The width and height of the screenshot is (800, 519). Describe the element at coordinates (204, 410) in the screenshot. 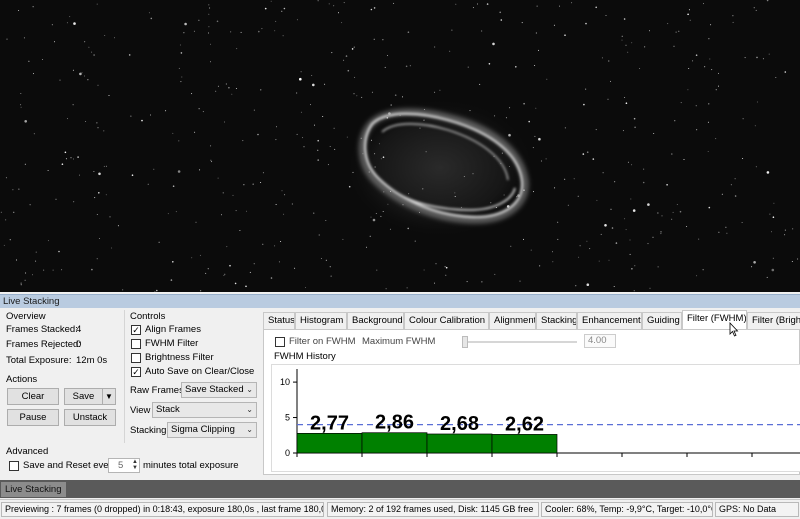

I see `view-select: Stack ⌄` at that location.